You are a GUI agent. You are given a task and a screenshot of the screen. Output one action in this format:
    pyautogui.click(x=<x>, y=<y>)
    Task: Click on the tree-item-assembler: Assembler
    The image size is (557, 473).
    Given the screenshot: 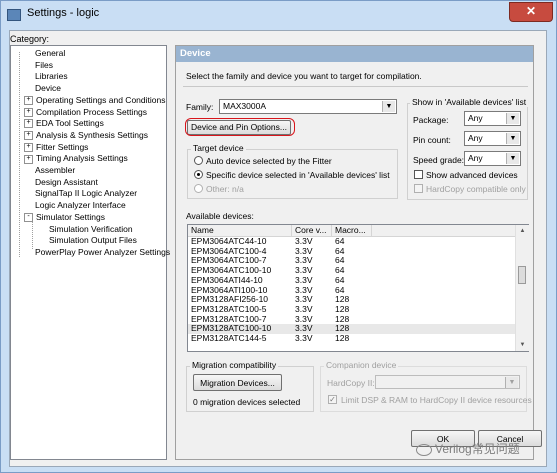 What is the action you would take?
    pyautogui.click(x=55, y=170)
    